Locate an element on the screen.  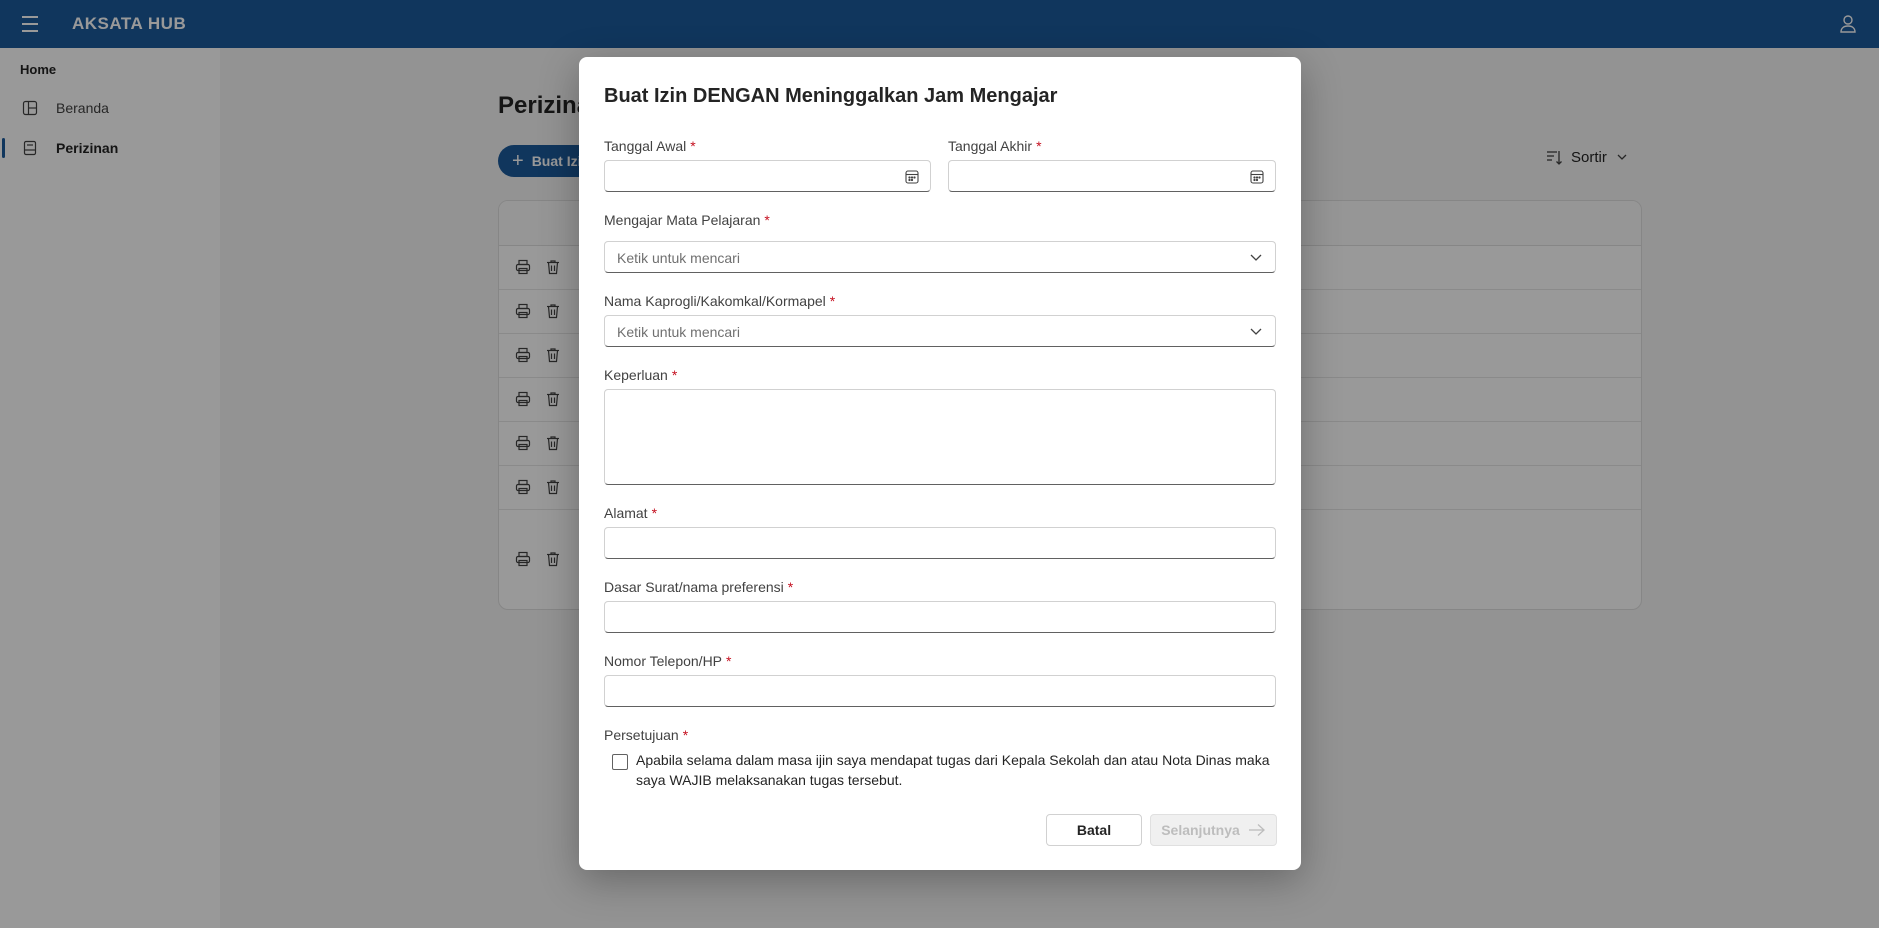
arrow-right-icon is located at coordinates (1256, 830).